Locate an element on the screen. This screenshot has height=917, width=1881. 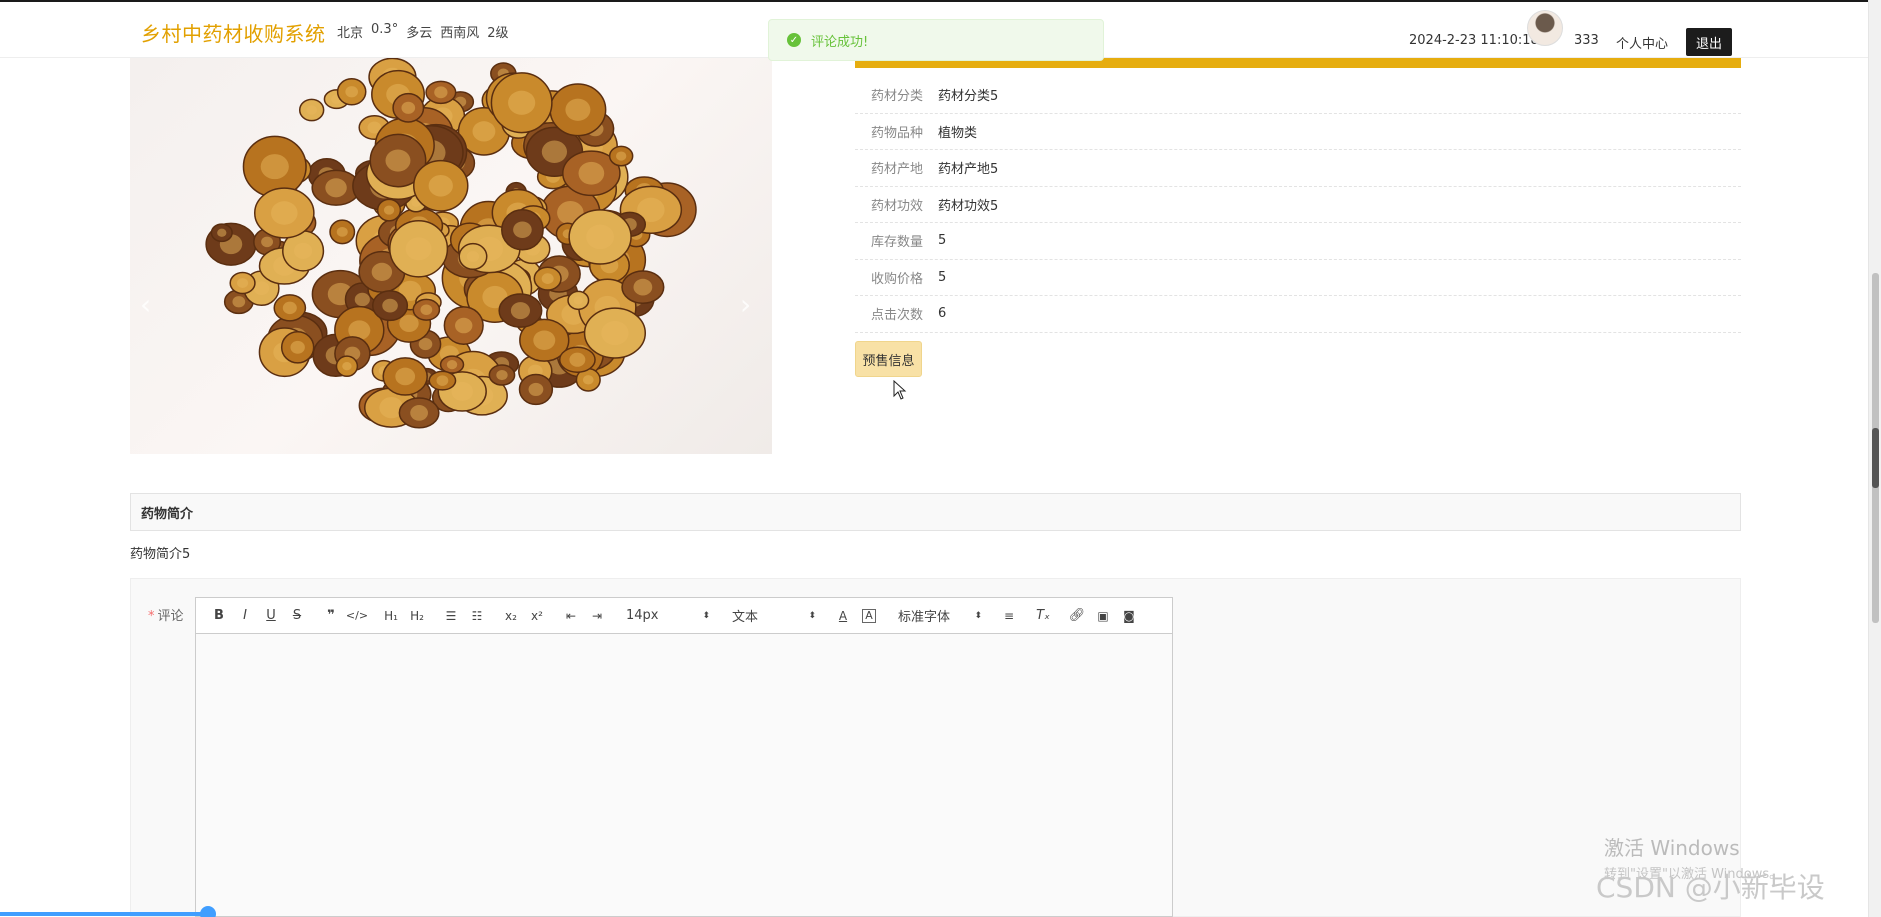
detail-value: 药材产地5 is located at coordinates (968, 170).